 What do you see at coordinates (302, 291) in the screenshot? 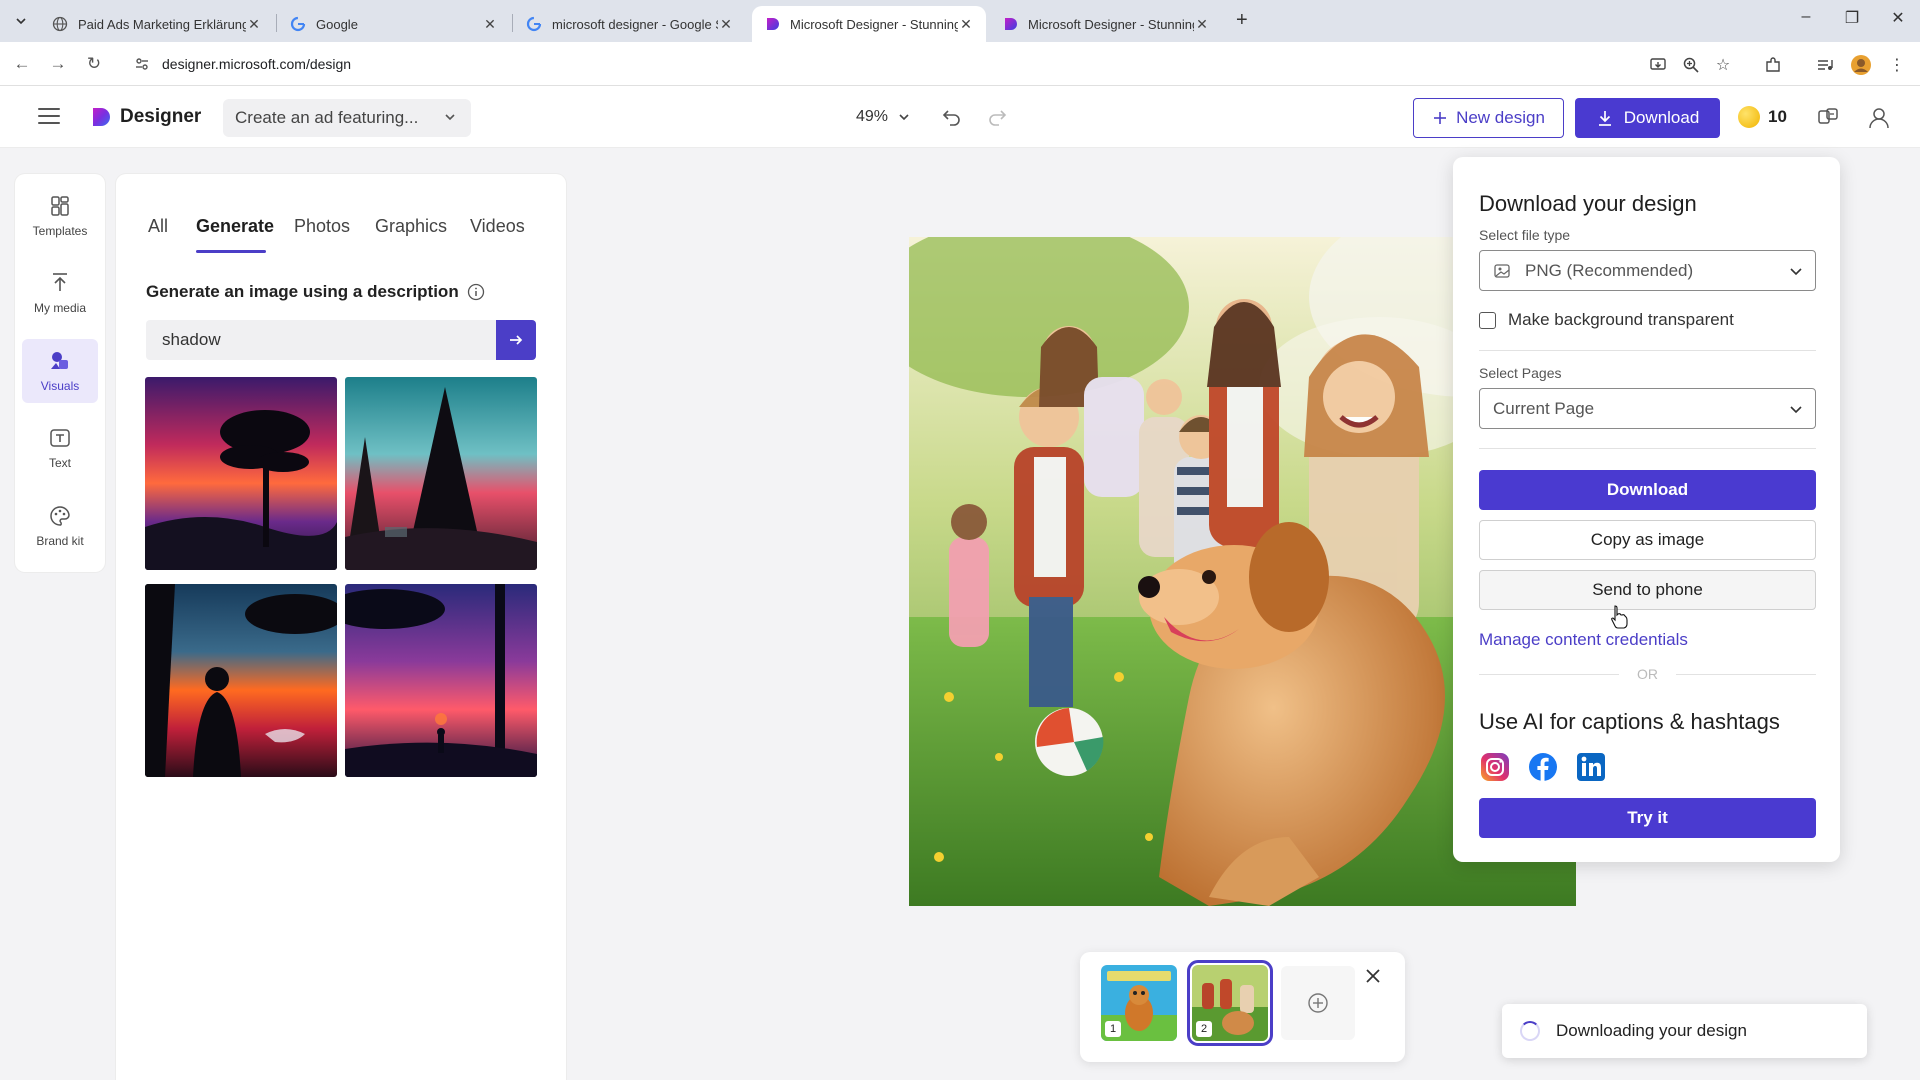
I see `generate-label: Generate an image using a description` at bounding box center [302, 291].